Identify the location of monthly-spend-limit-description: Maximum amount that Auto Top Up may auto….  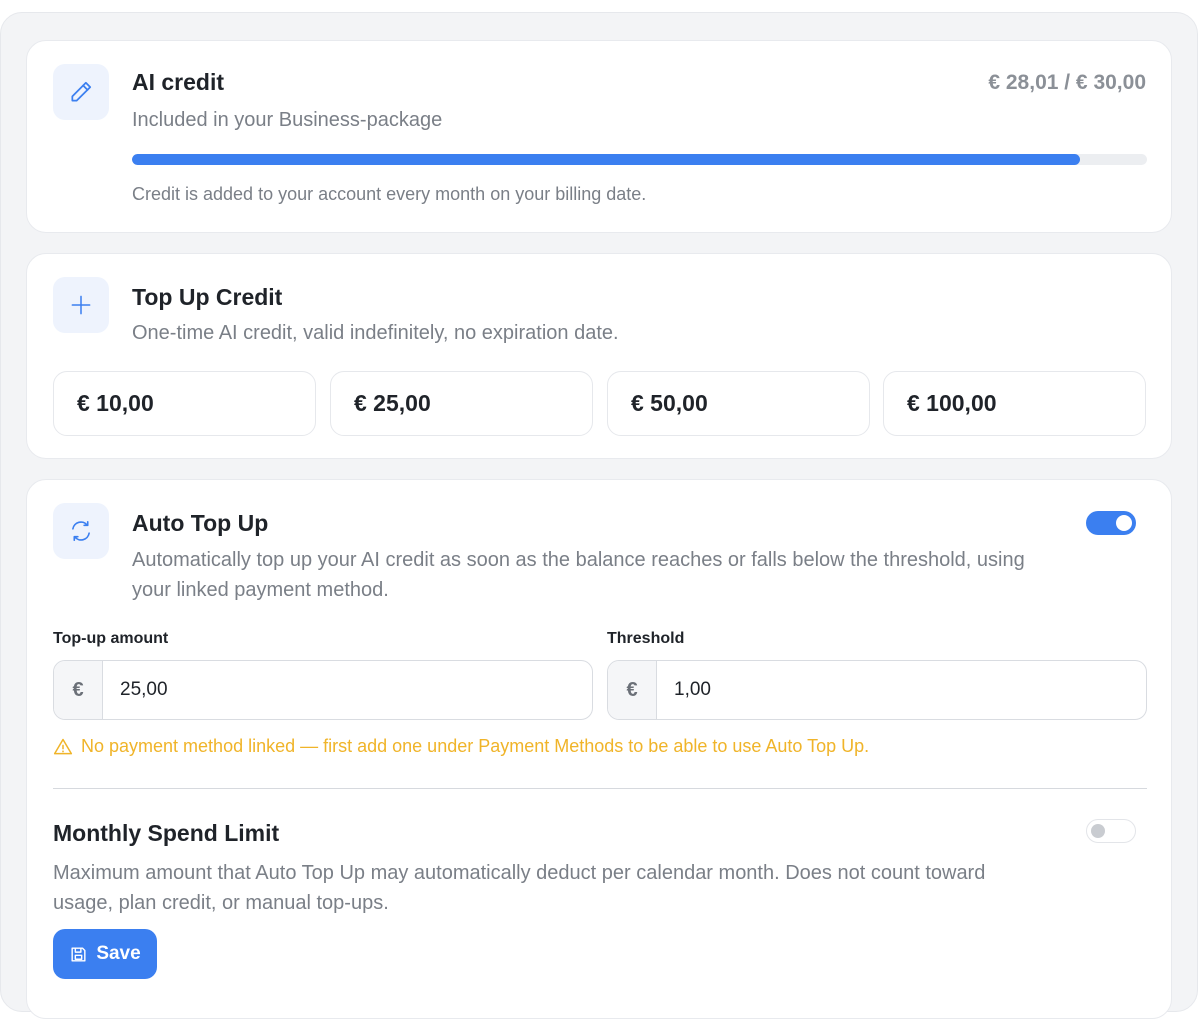
(519, 888).